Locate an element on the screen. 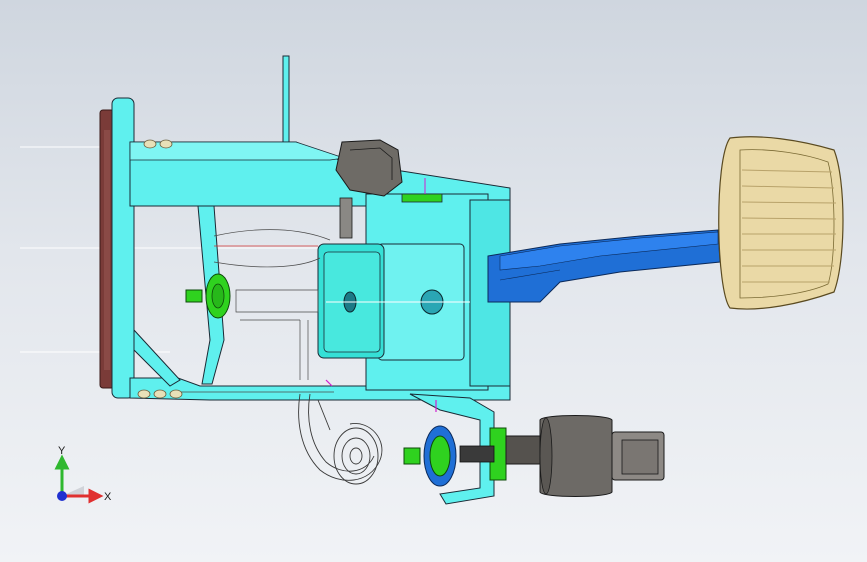 The image size is (867, 562). position-sensor is located at coordinates (585, 456).